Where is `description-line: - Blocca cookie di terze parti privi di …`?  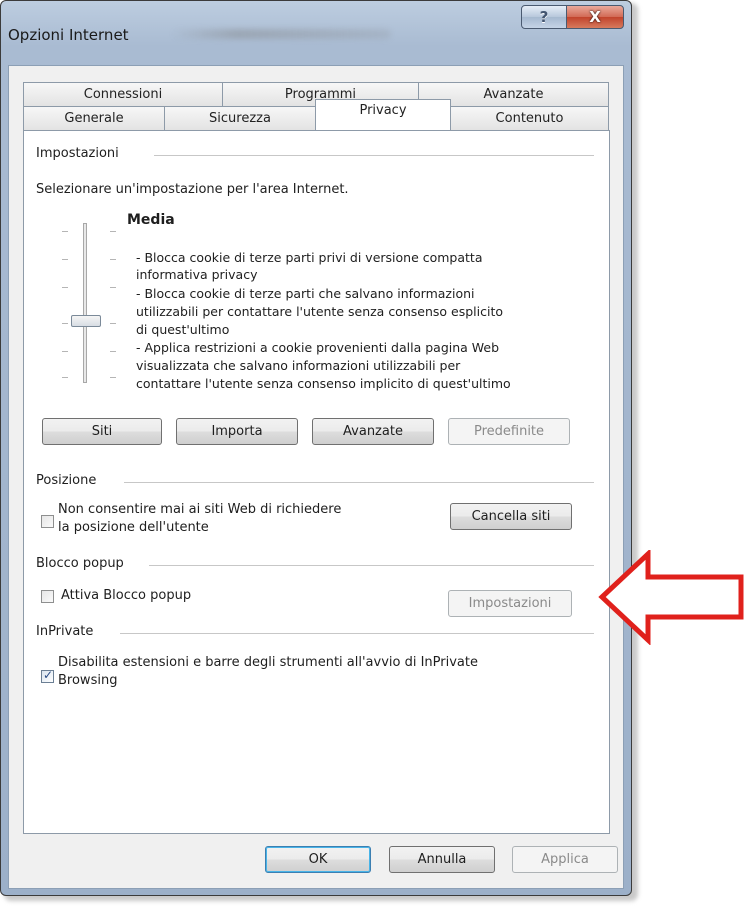
description-line: - Blocca cookie di terze parti privi di … is located at coordinates (309, 257).